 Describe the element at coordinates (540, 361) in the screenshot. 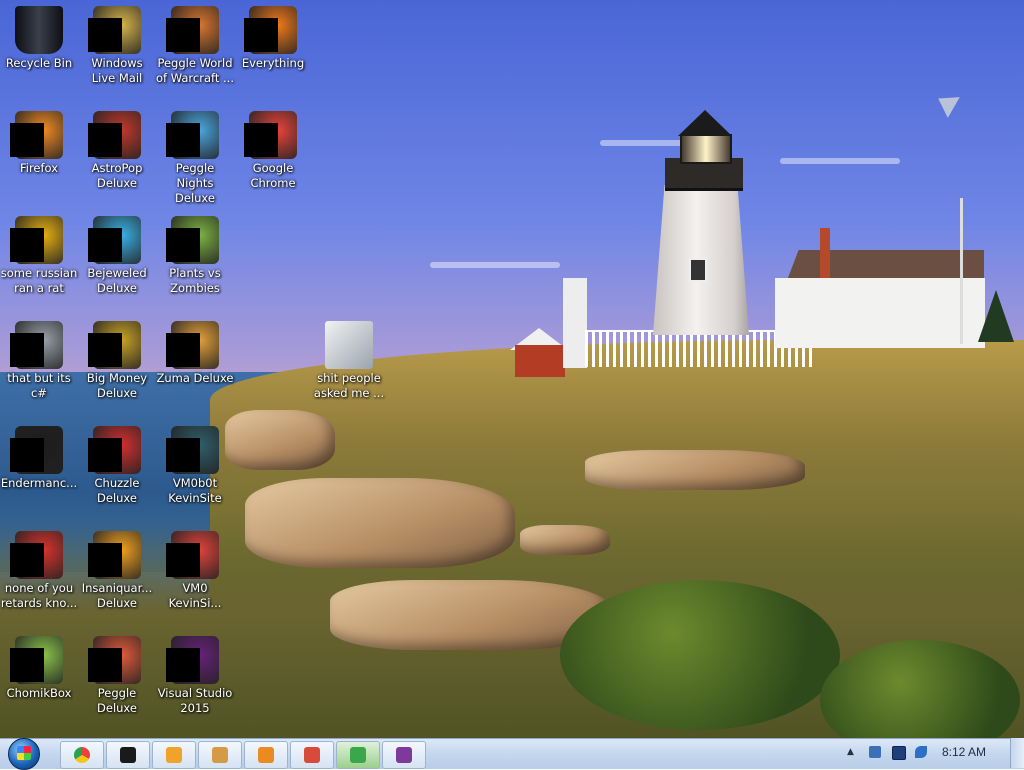

I see `wallpaper-shed` at that location.